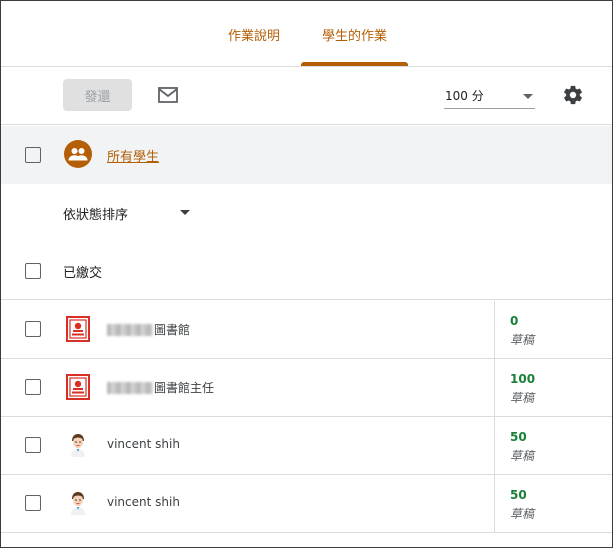  Describe the element at coordinates (168, 95) in the screenshot. I see `mail-icon` at that location.